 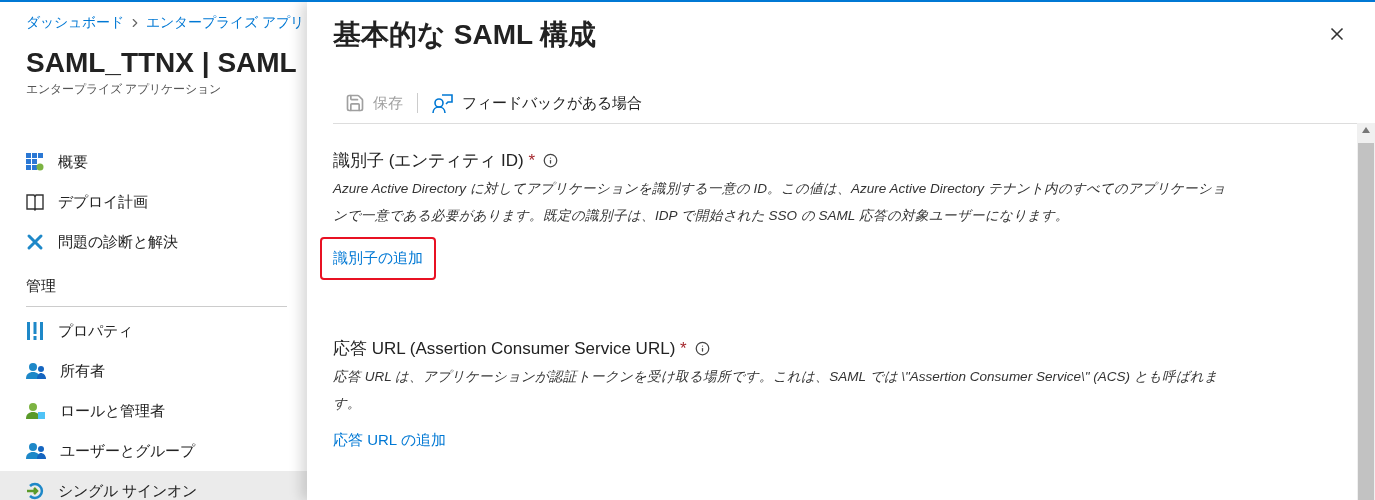 I want to click on nav-item: ロールと管理者, so click(x=153, y=411).